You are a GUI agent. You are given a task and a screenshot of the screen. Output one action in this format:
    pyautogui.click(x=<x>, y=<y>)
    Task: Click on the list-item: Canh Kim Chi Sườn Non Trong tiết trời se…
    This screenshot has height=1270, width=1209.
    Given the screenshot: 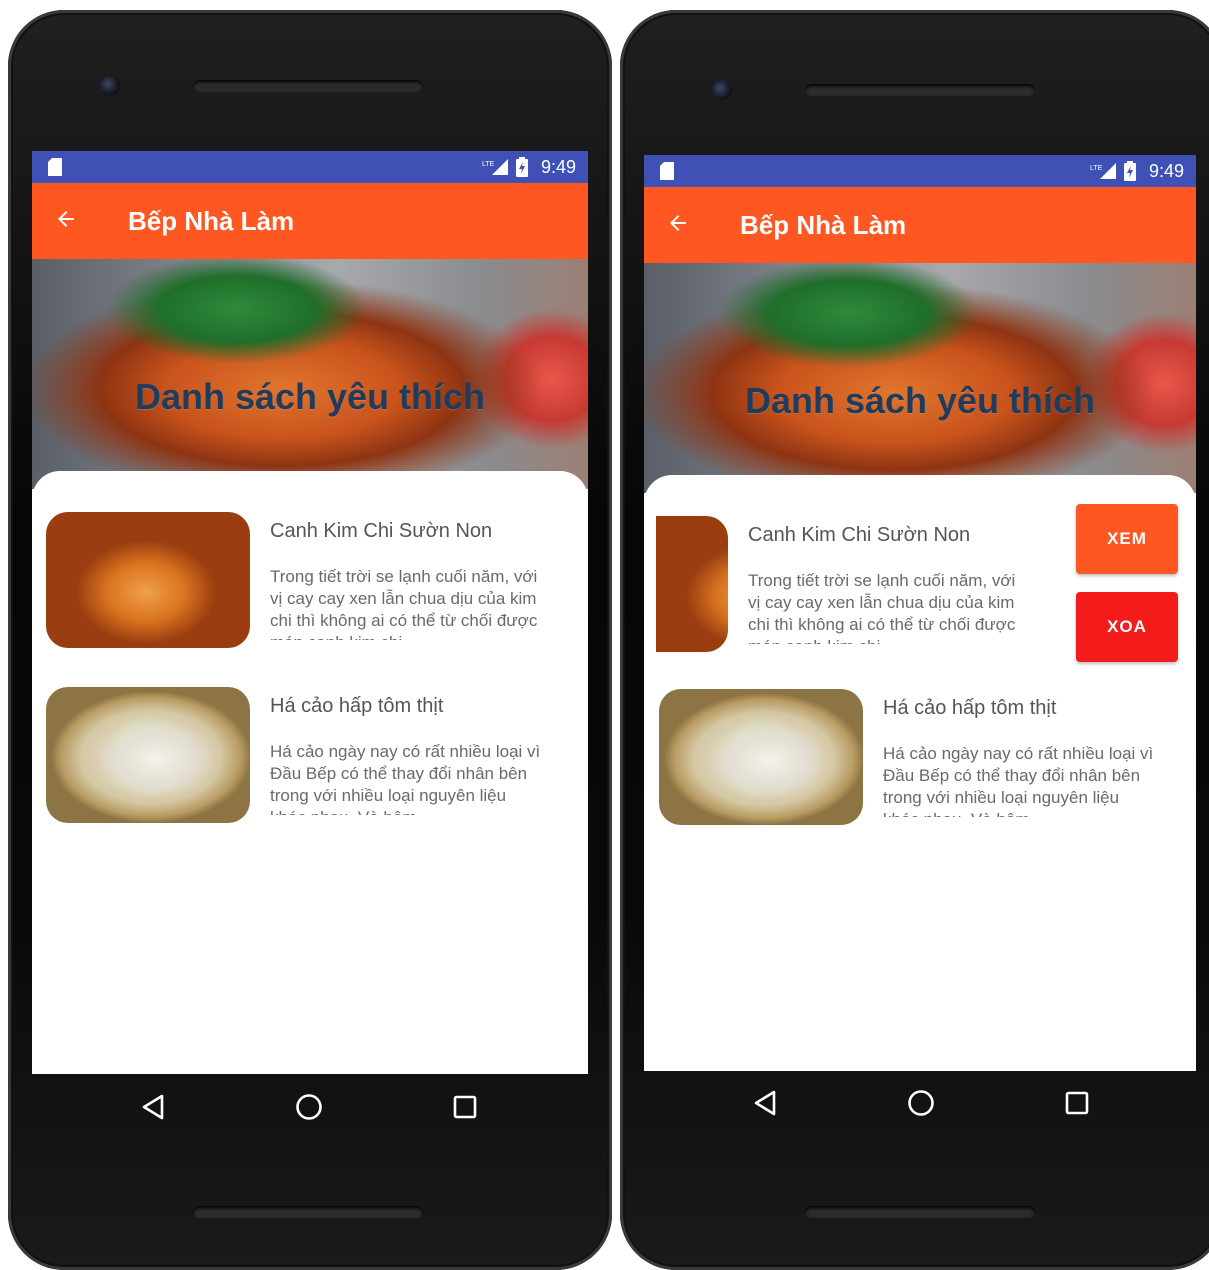 What is the action you would take?
    pyautogui.click(x=306, y=582)
    